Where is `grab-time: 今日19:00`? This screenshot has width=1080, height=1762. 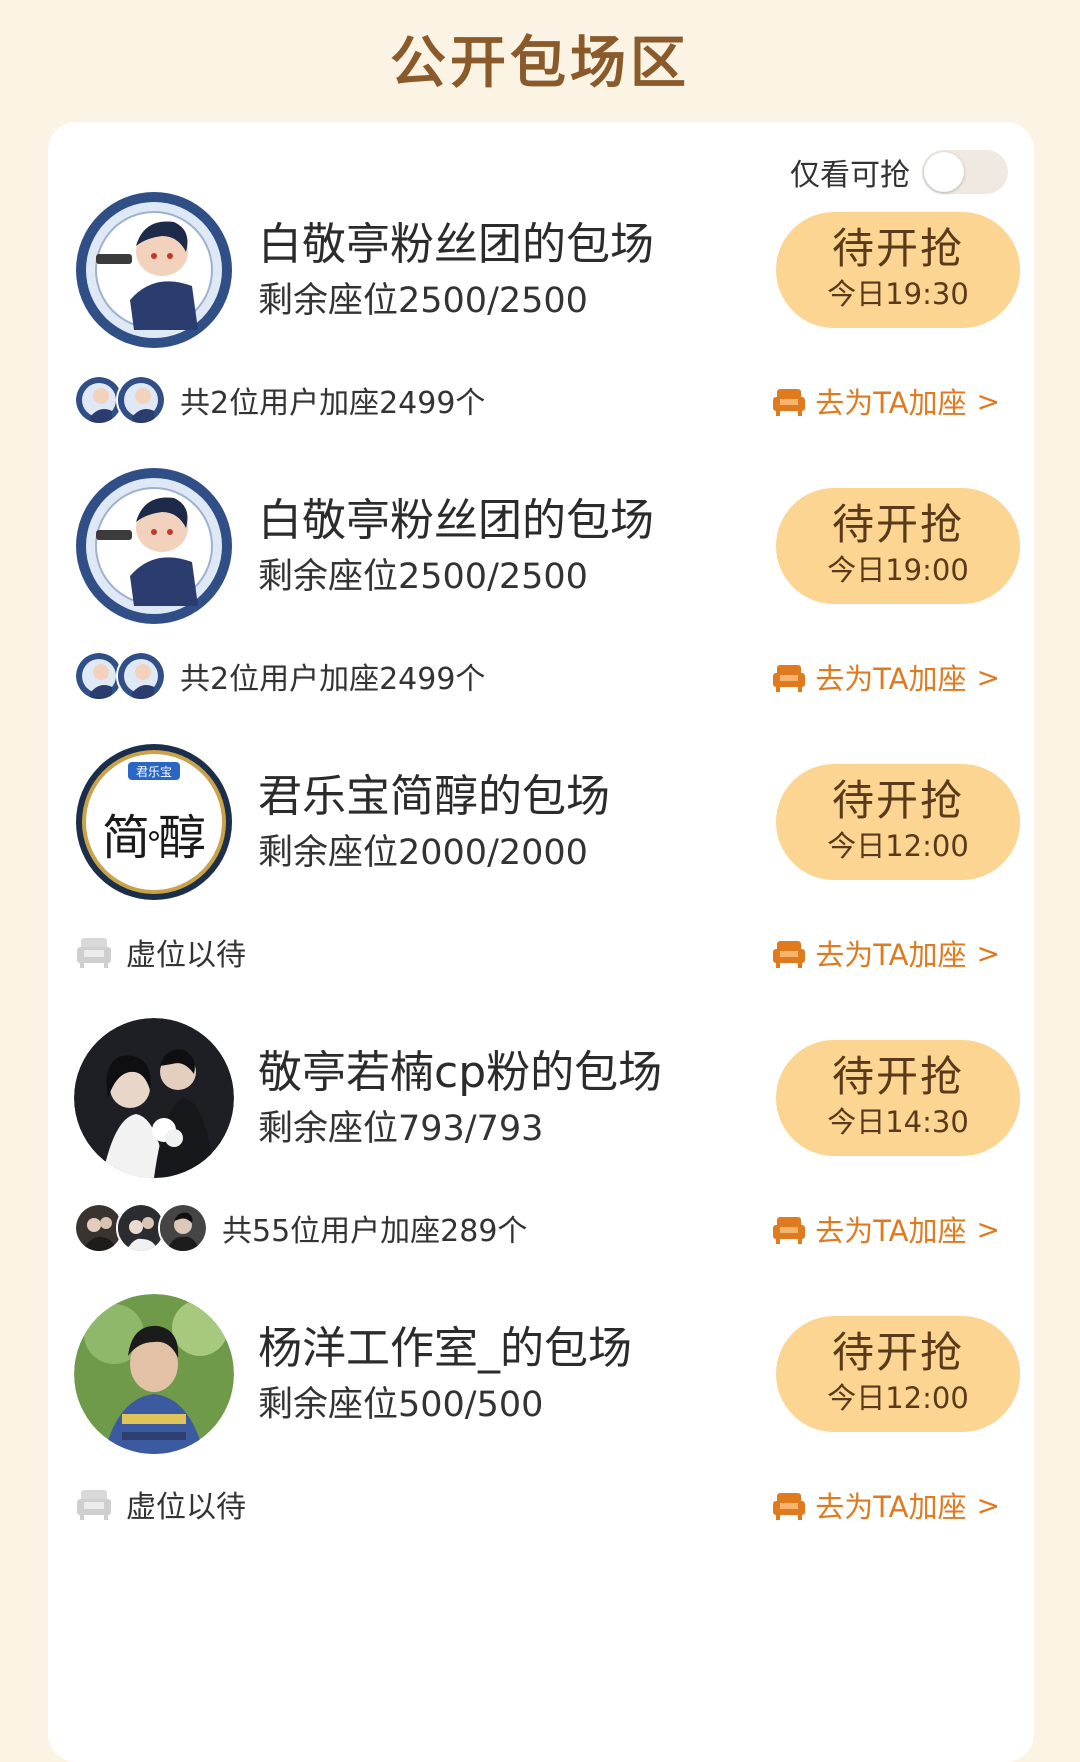
grab-time: 今日19:00 is located at coordinates (898, 570).